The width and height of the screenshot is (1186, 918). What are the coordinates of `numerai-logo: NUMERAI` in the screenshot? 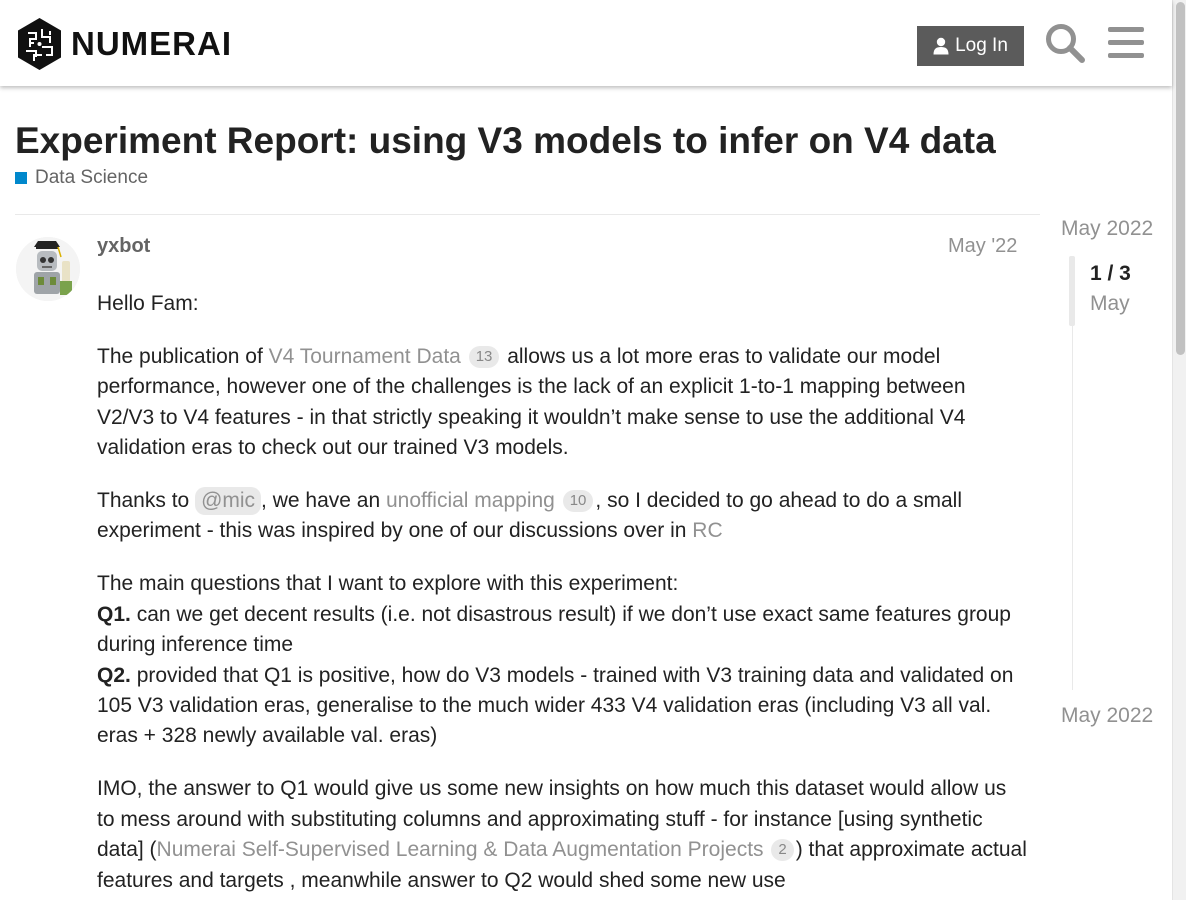 It's located at (124, 44).